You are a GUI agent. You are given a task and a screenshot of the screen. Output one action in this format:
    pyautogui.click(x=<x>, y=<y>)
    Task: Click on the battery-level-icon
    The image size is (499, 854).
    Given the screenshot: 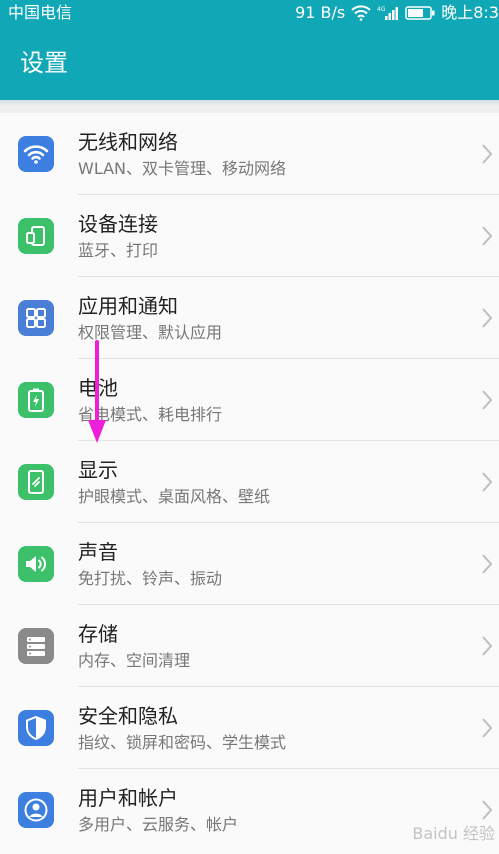 What is the action you would take?
    pyautogui.click(x=420, y=13)
    